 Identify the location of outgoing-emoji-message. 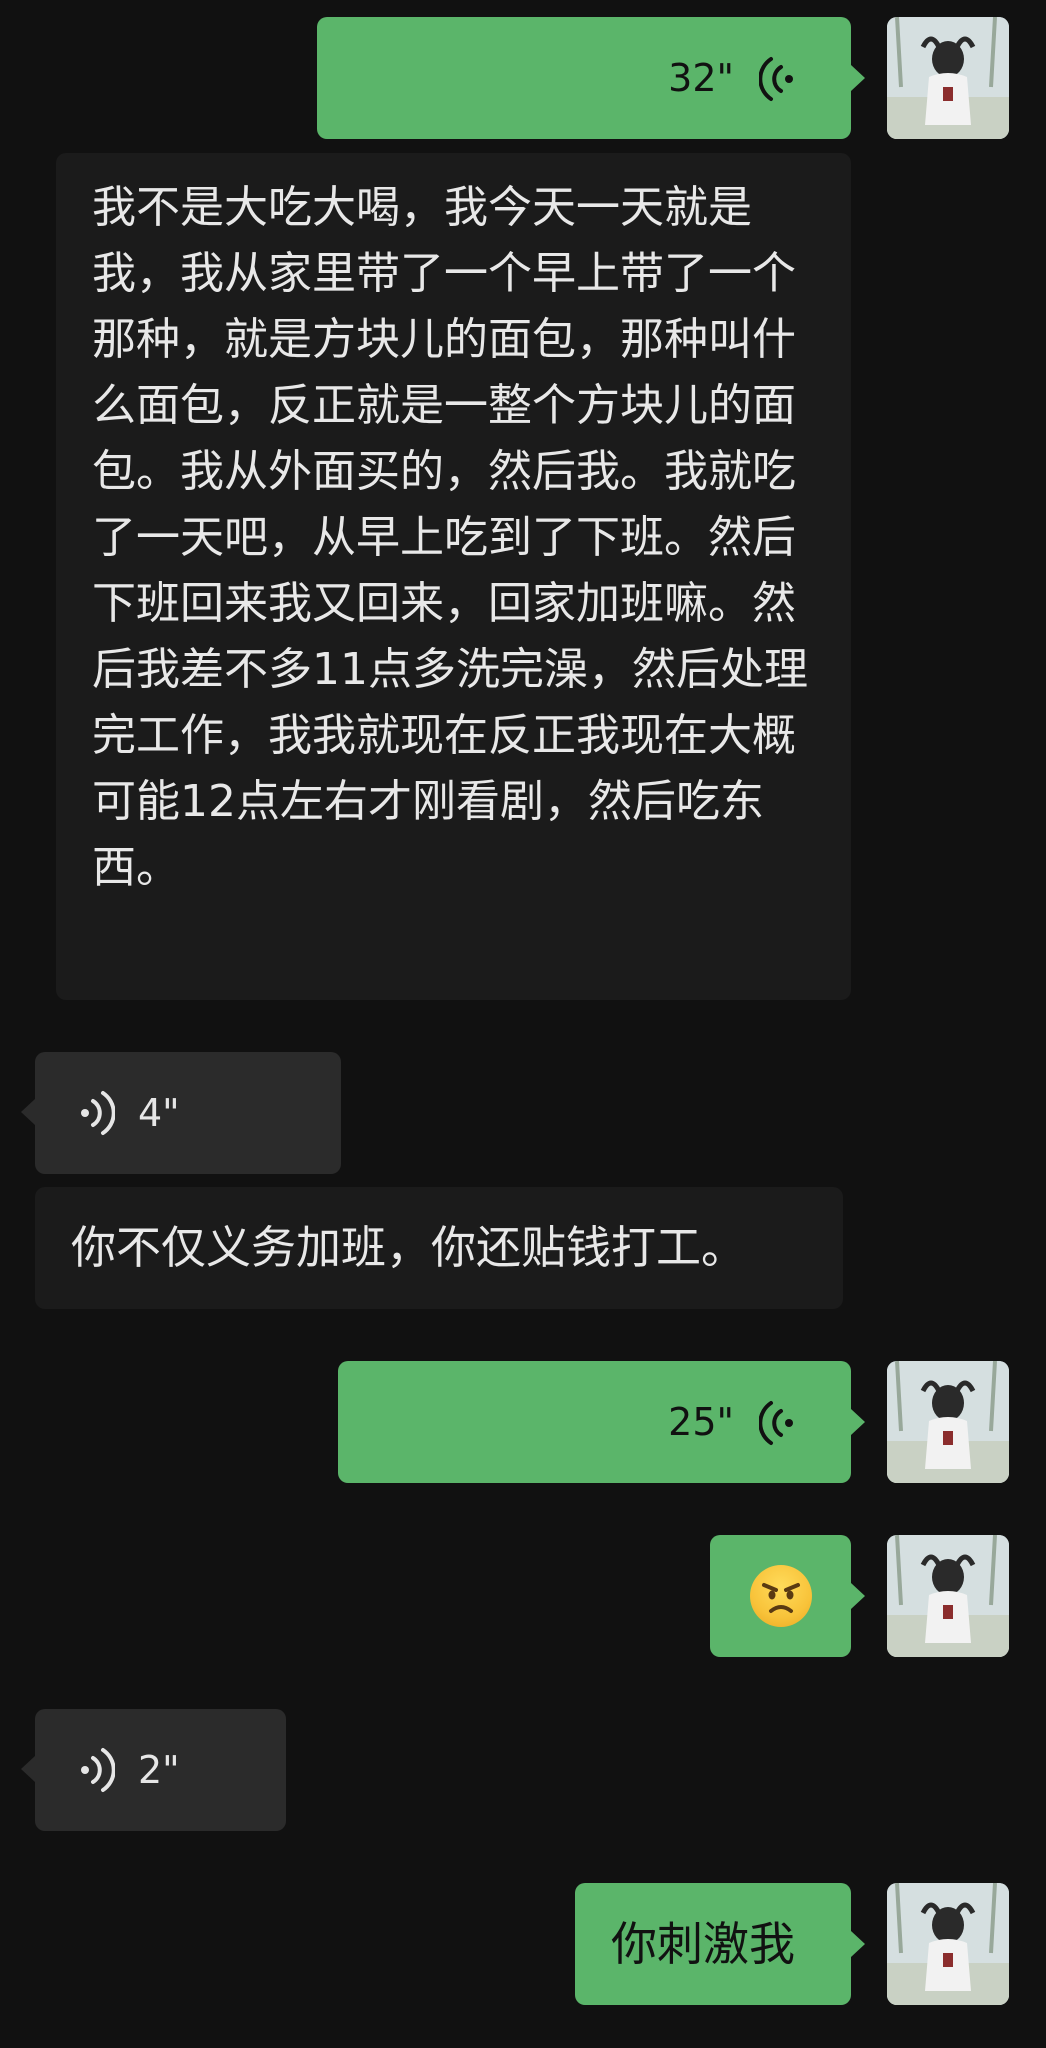
(780, 1596).